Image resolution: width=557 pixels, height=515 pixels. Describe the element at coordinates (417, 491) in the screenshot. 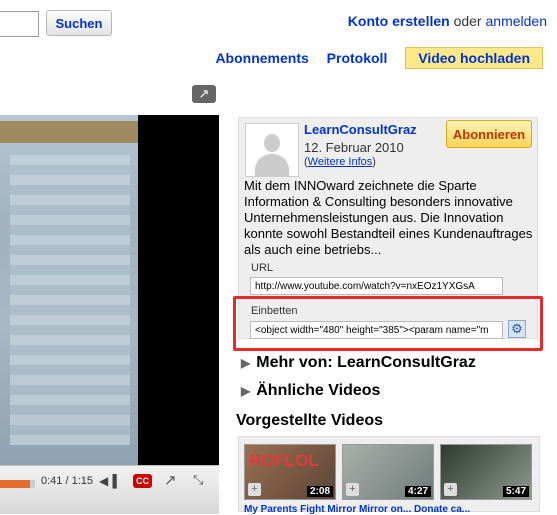

I see `duration-badge: 4:27` at that location.